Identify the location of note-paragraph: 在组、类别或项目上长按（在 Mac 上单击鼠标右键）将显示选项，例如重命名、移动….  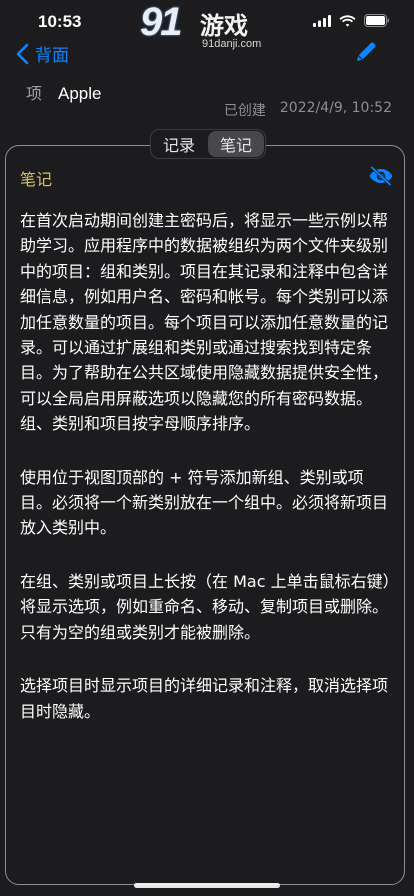
(205, 606).